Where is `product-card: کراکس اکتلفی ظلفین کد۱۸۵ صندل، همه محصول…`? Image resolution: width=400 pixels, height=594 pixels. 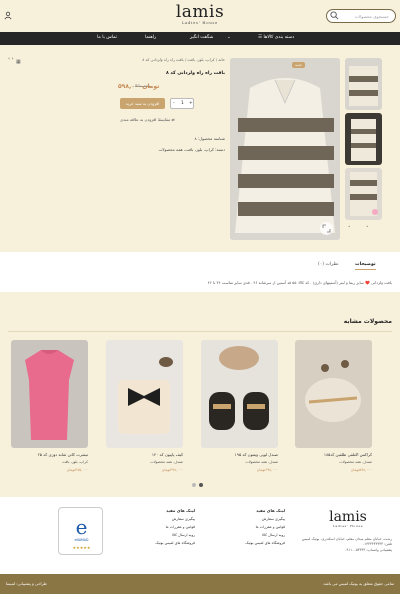 product-card: کراکس اکتلفی ظلفین کد۱۸۵ صندل، همه محصول… is located at coordinates (333, 410).